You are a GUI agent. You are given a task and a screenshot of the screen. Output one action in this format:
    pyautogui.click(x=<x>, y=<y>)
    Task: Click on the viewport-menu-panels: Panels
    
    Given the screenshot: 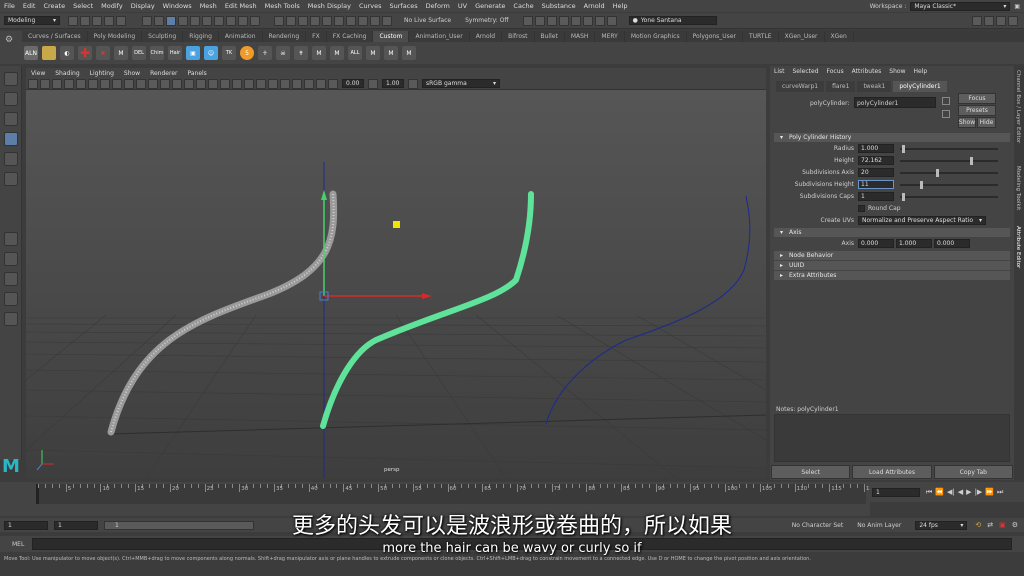 What is the action you would take?
    pyautogui.click(x=196, y=73)
    